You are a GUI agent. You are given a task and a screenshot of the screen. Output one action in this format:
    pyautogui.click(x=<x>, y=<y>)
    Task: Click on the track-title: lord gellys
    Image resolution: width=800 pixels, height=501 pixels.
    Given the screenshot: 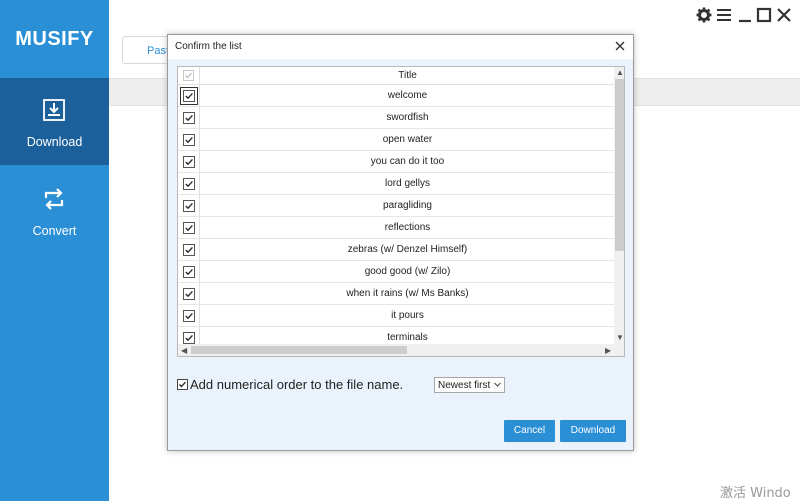 What is the action you would take?
    pyautogui.click(x=407, y=183)
    